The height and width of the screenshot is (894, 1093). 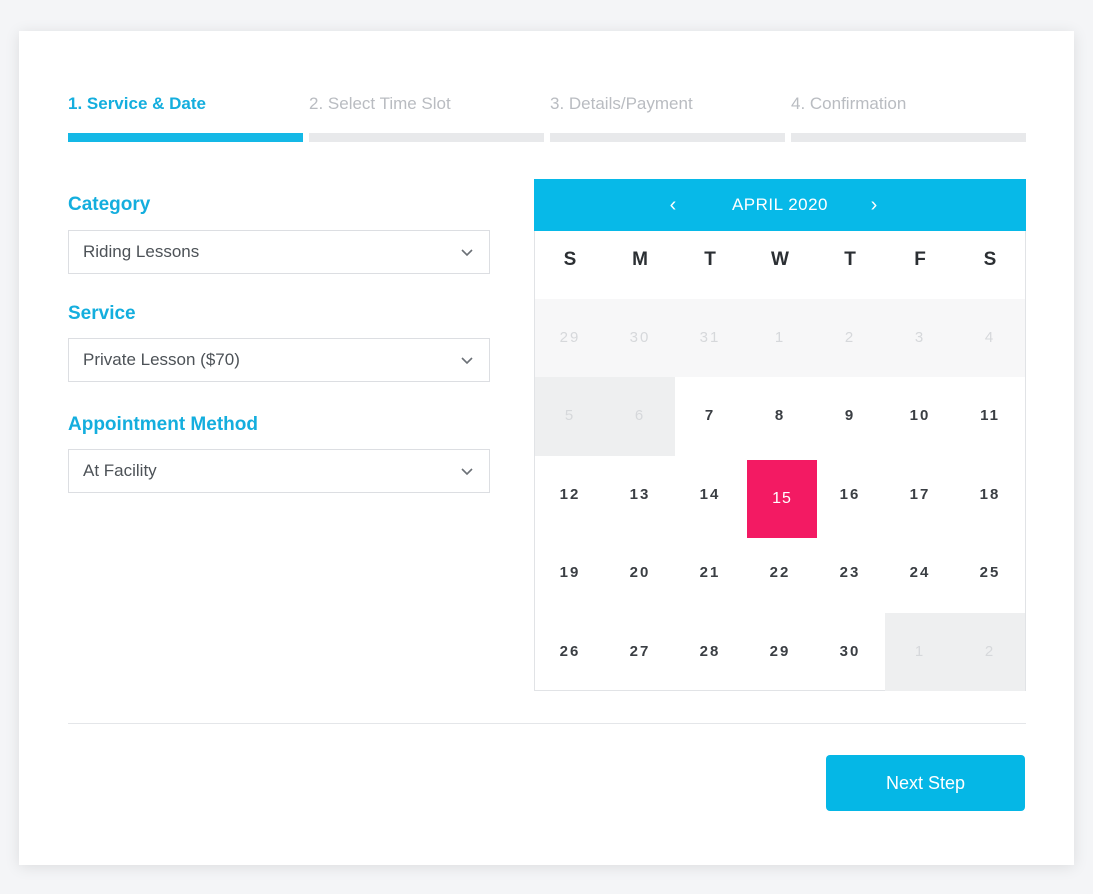 What do you see at coordinates (640, 652) in the screenshot?
I see `calendar-day: 27` at bounding box center [640, 652].